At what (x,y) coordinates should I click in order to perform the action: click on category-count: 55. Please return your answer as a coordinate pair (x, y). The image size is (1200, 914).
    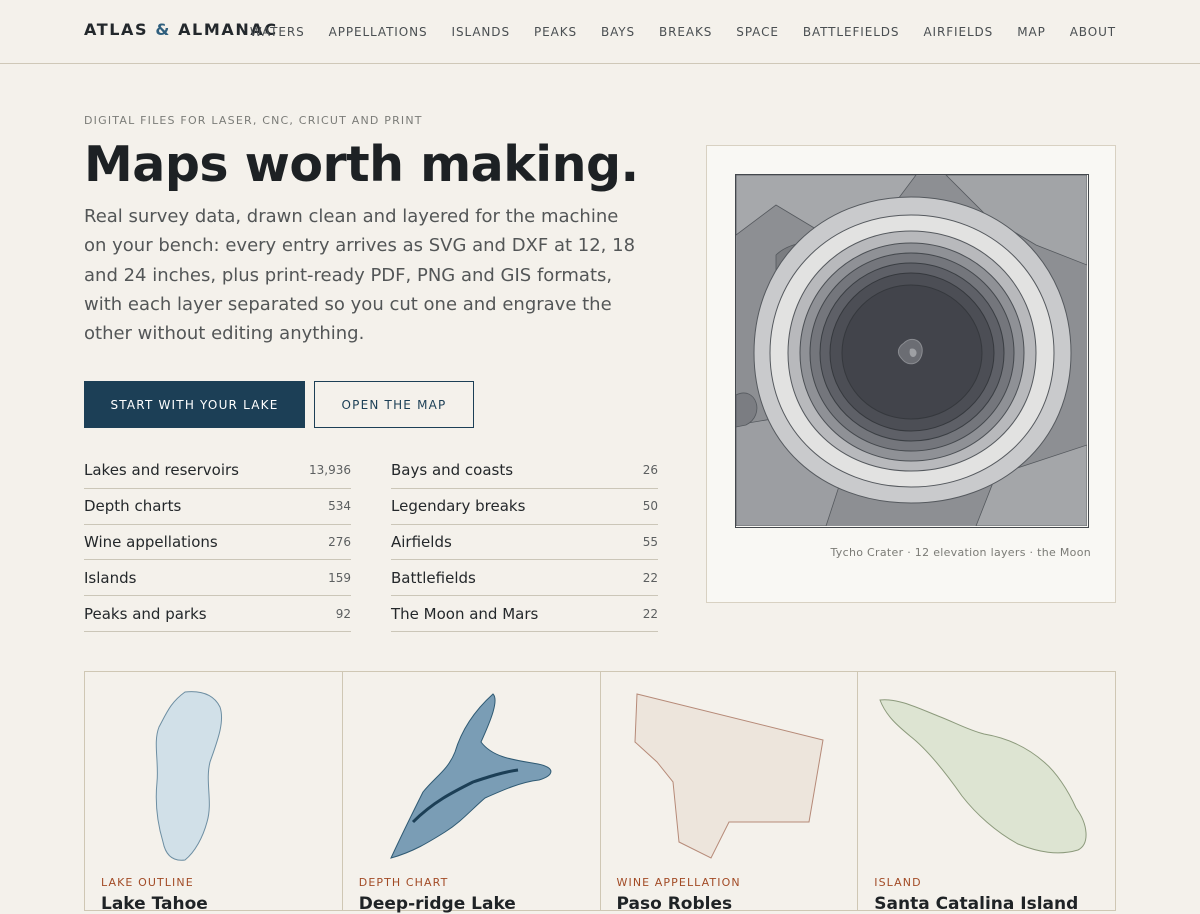
    Looking at the image, I should click on (650, 541).